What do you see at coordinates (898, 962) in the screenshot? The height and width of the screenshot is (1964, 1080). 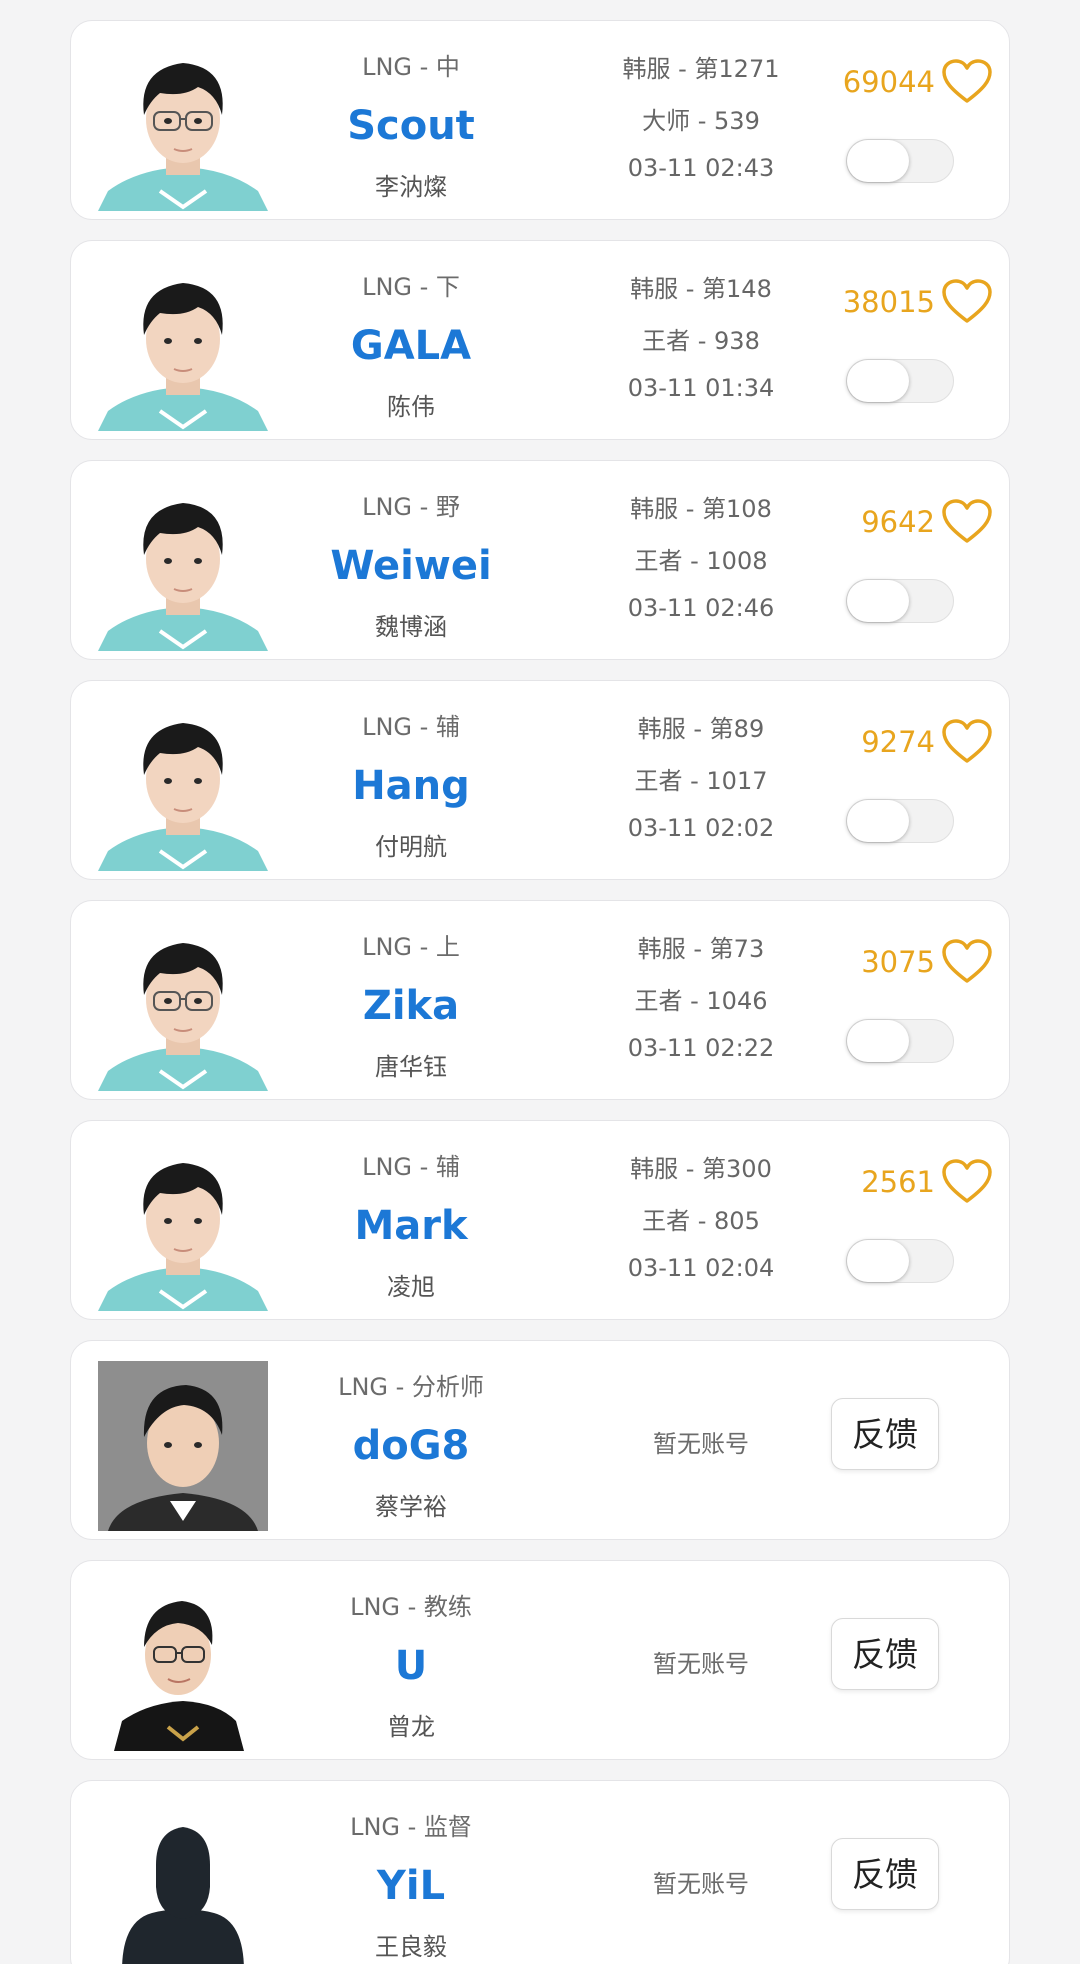 I see `like-count: 3075` at bounding box center [898, 962].